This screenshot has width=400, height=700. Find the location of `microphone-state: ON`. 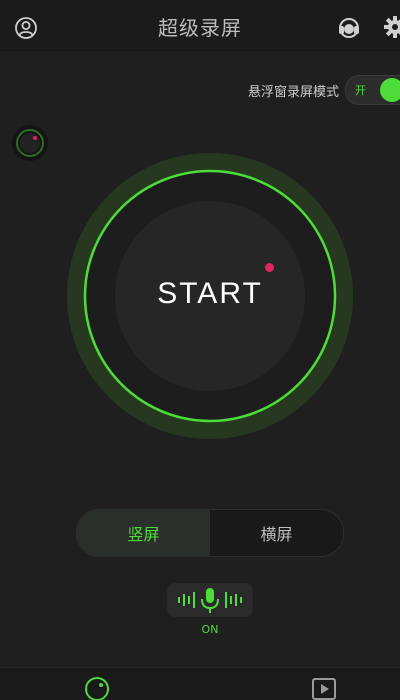

microphone-state: ON is located at coordinates (210, 629).